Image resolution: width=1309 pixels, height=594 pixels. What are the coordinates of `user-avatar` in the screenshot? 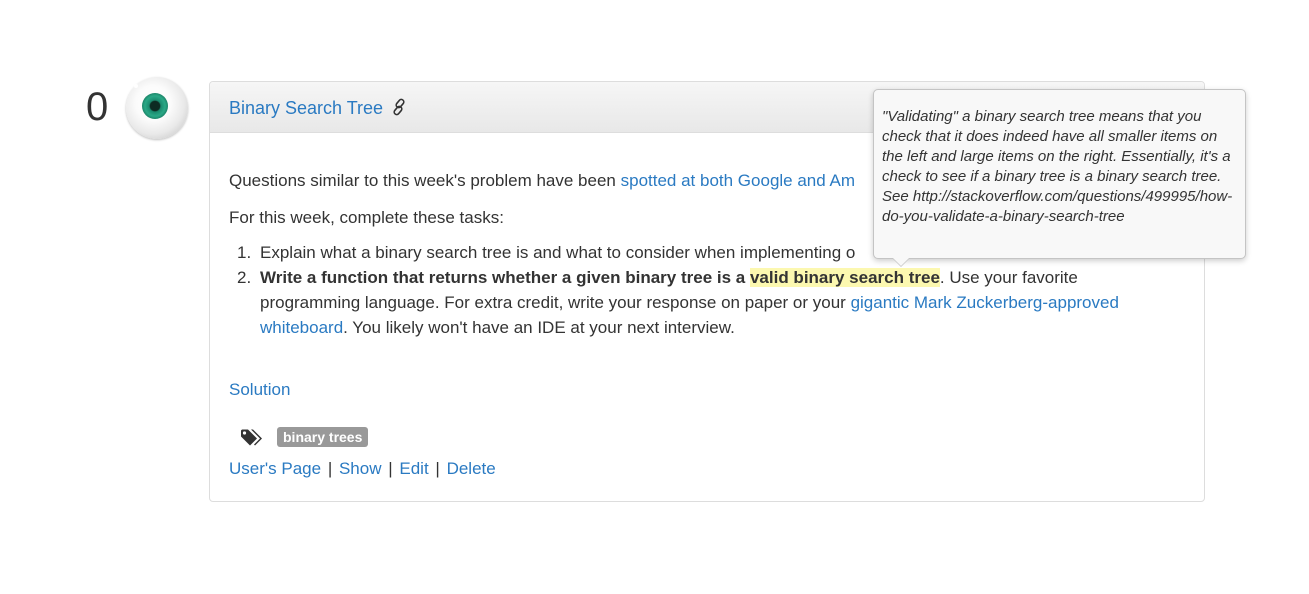 It's located at (157, 108).